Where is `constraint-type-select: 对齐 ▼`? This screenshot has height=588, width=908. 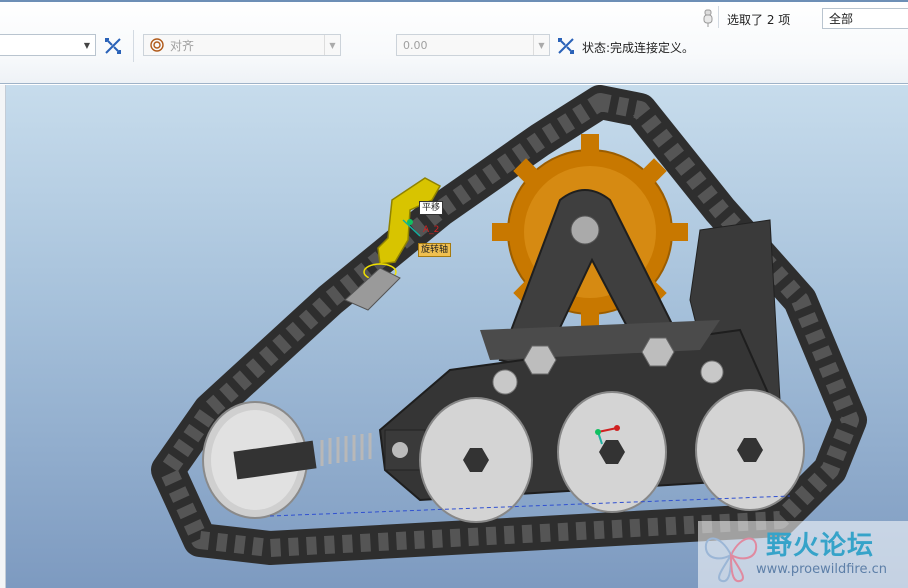 constraint-type-select: 对齐 ▼ is located at coordinates (242, 45).